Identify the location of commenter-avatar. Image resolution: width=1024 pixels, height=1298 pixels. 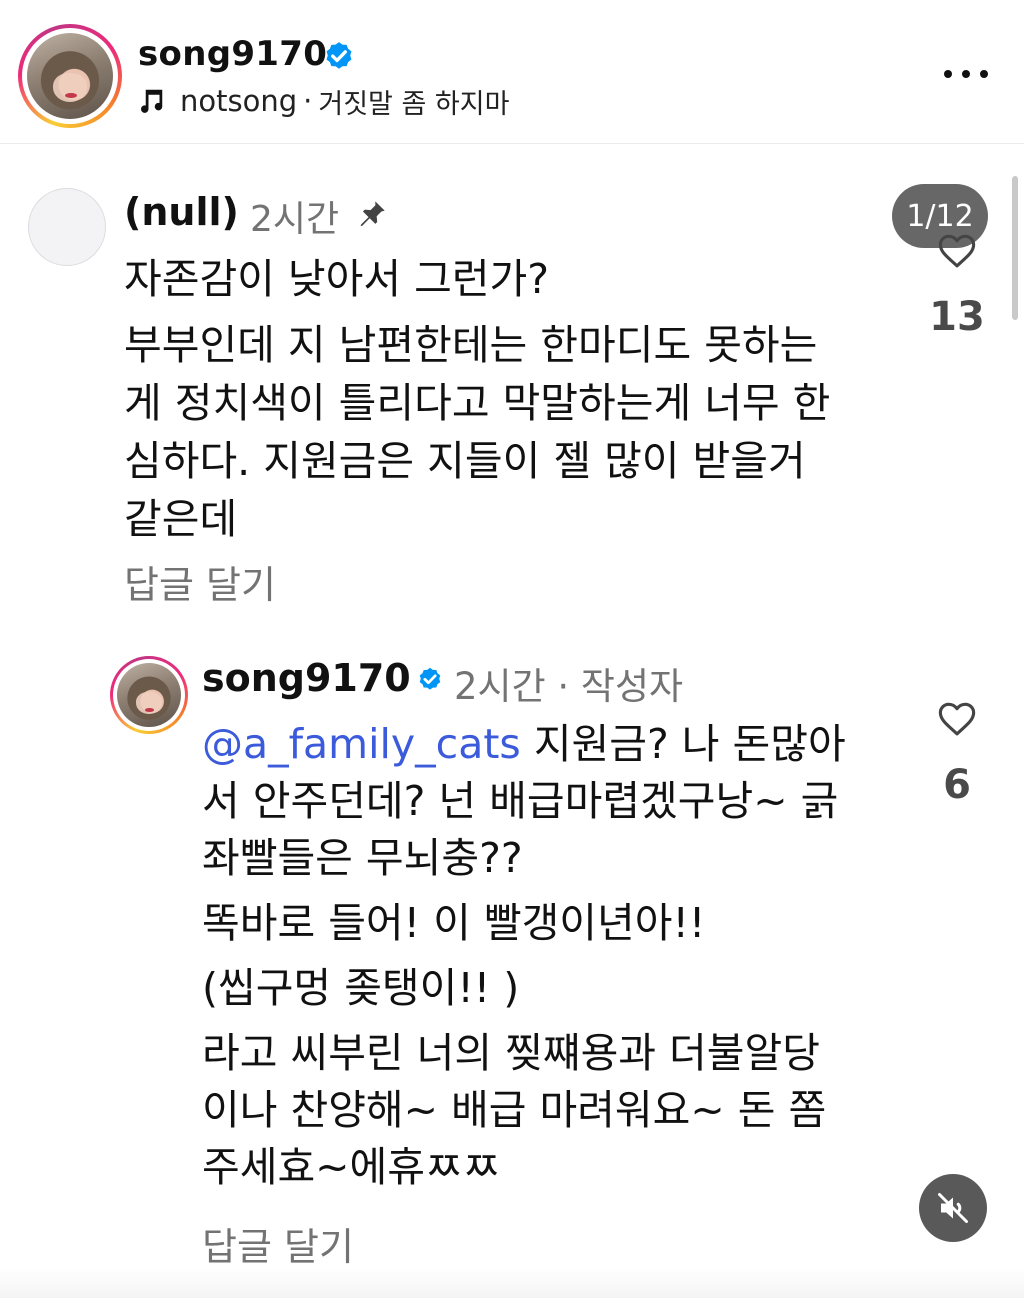
(67, 227).